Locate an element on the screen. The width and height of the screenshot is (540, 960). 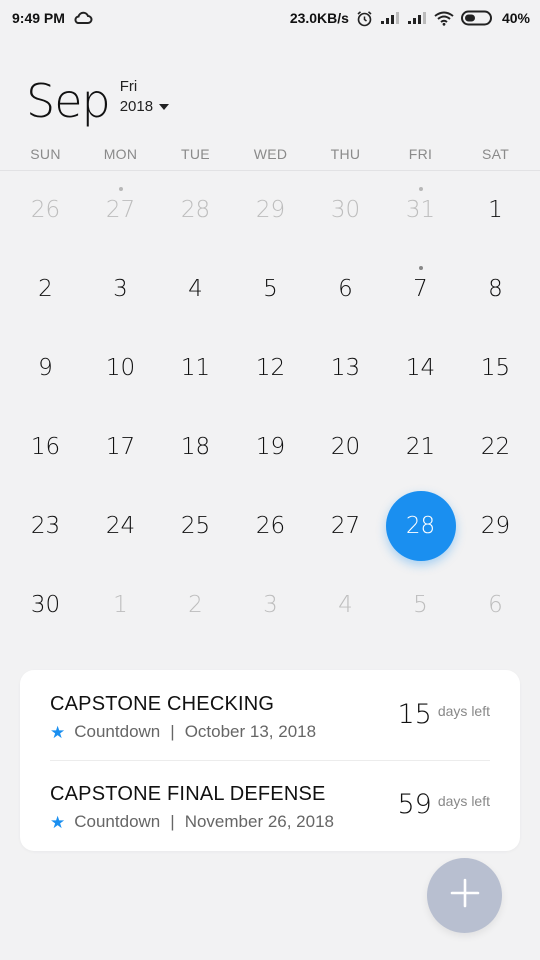
day-number: 27 is located at coordinates (345, 525).